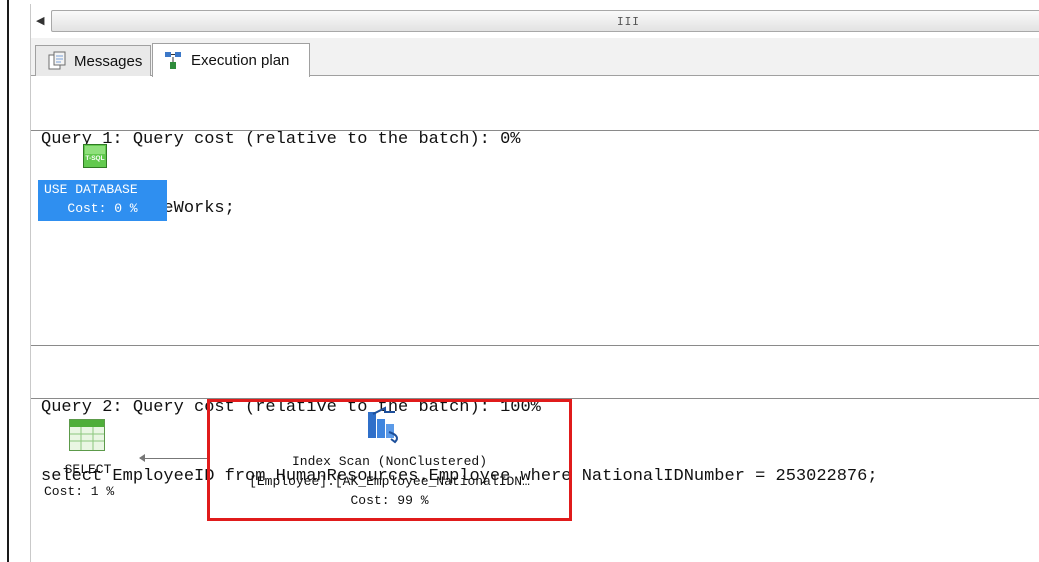 The width and height of the screenshot is (1039, 562). I want to click on tab-messages: Messages, so click(93, 60).